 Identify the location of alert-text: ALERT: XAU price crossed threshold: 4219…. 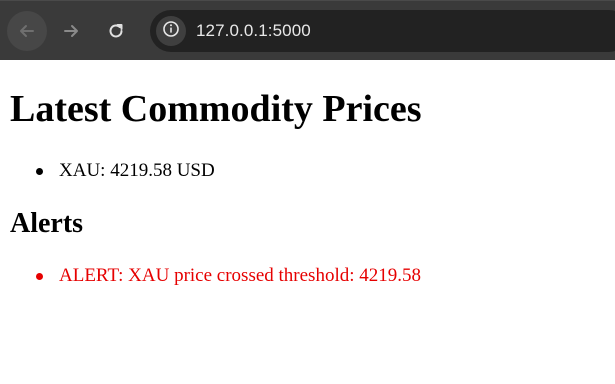
(240, 275).